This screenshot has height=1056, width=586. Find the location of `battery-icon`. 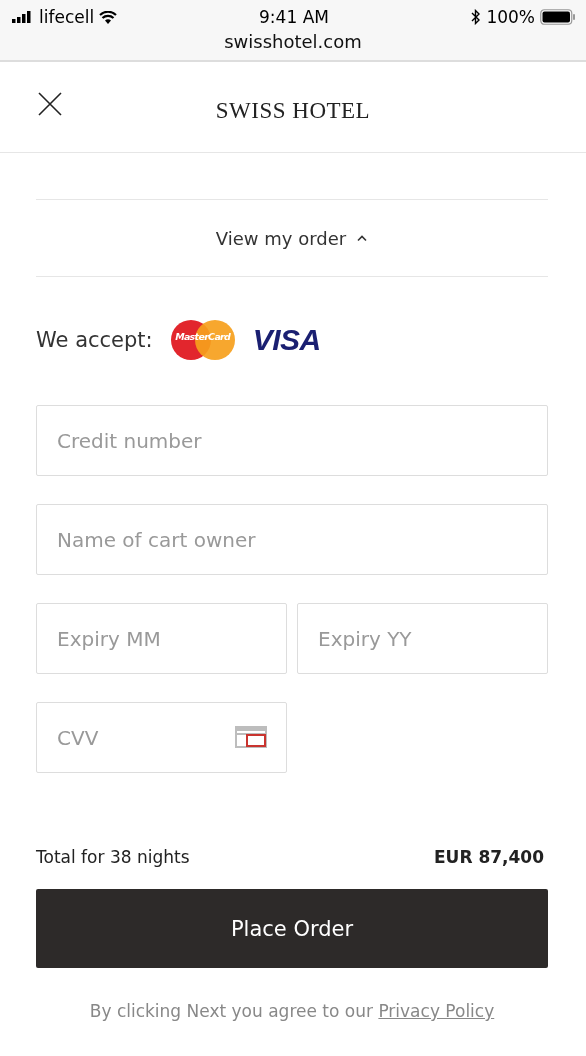

battery-icon is located at coordinates (558, 17).